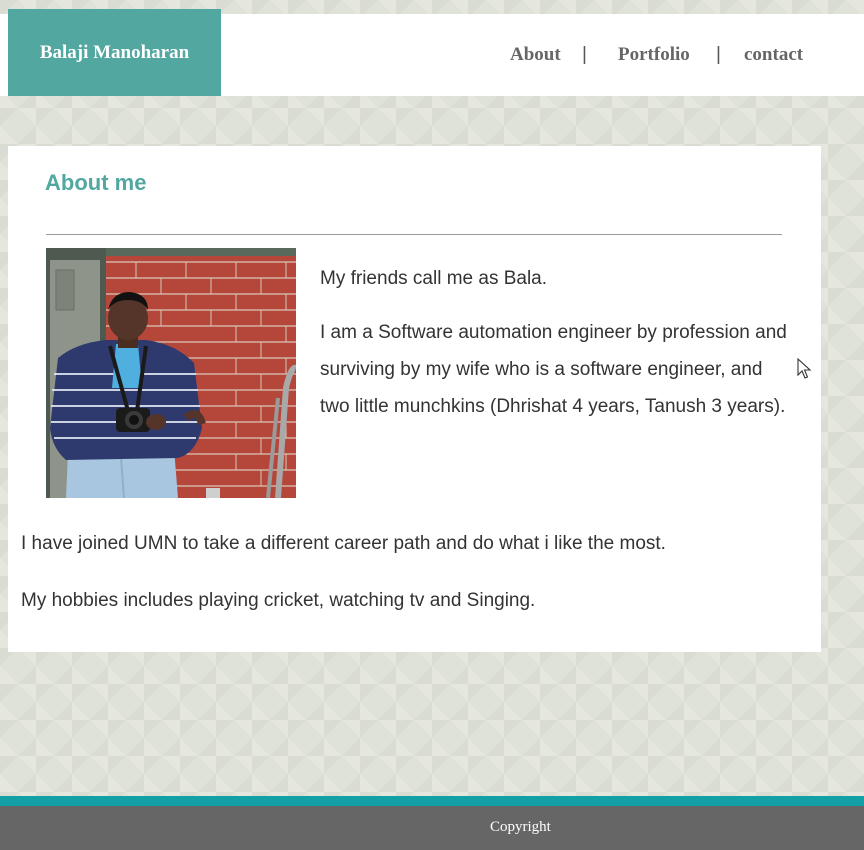  Describe the element at coordinates (535, 55) in the screenshot. I see `nav-about-link: About` at that location.